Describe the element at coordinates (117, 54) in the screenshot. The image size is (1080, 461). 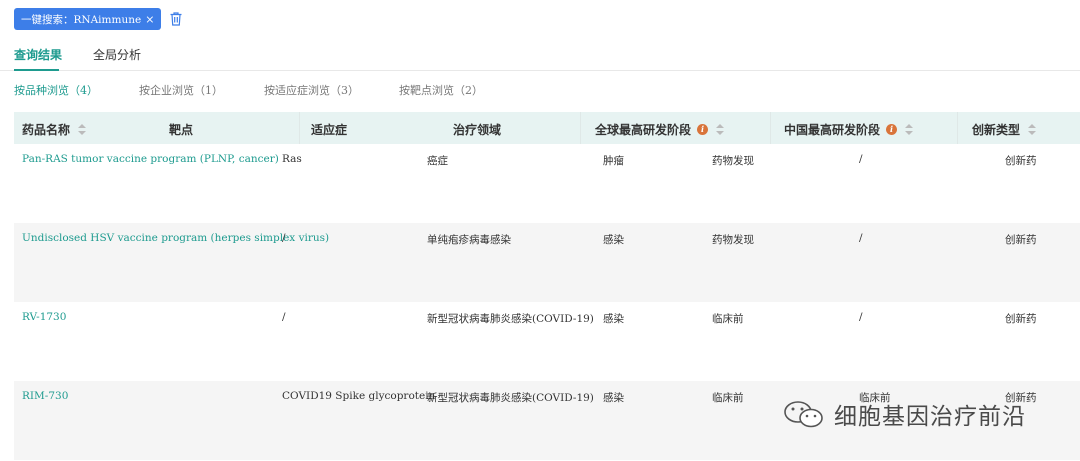
I see `tab-global-analysis: 全局分析` at that location.